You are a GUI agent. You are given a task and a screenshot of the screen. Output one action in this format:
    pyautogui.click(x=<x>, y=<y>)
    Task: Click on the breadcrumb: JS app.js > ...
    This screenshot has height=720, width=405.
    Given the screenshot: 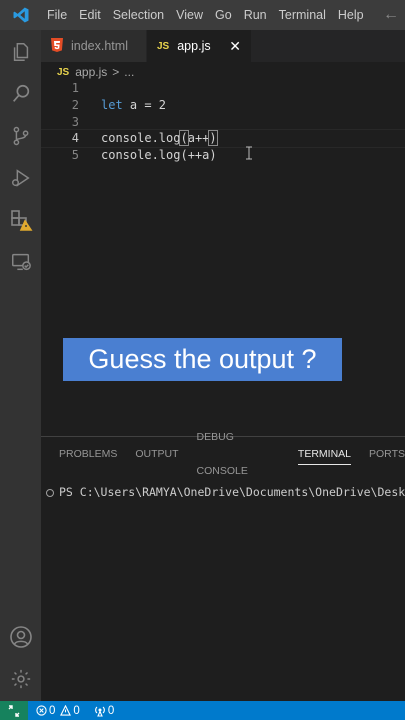 What is the action you would take?
    pyautogui.click(x=223, y=72)
    